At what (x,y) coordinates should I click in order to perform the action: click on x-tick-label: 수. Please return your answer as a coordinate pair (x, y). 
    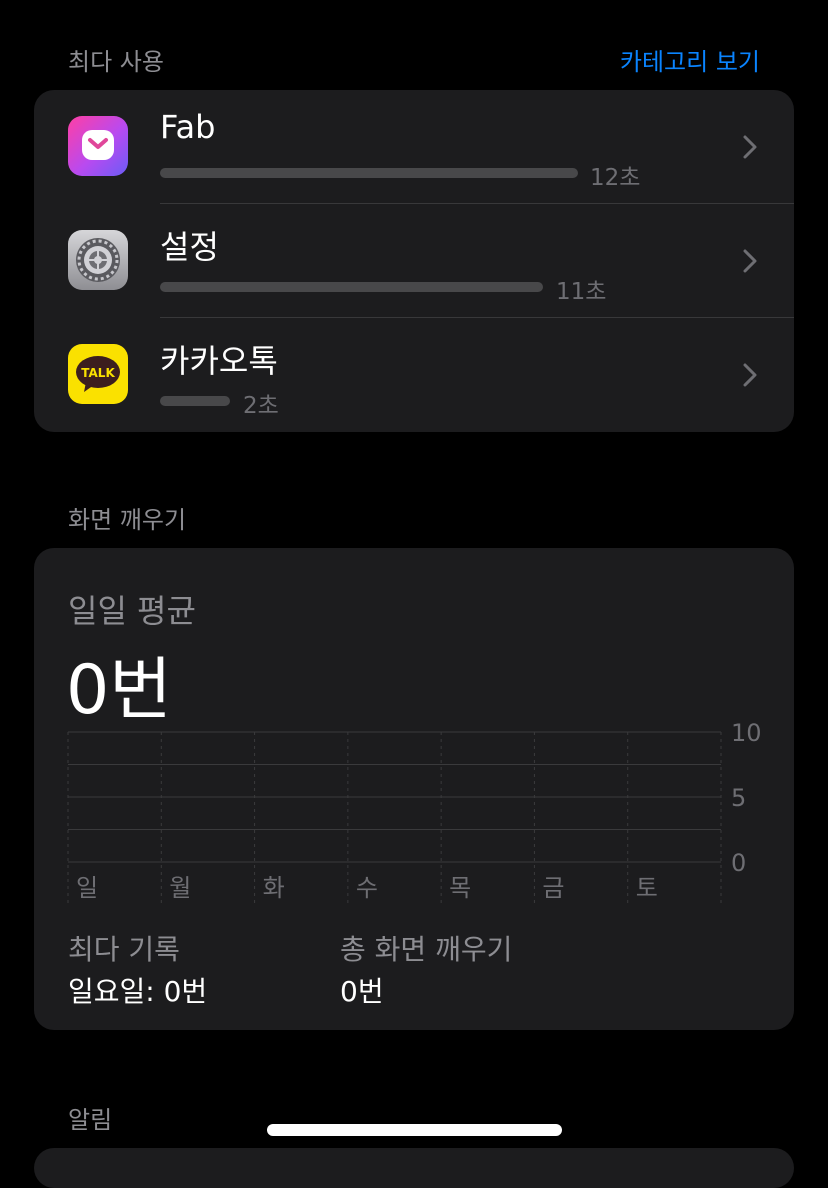
    Looking at the image, I should click on (367, 888).